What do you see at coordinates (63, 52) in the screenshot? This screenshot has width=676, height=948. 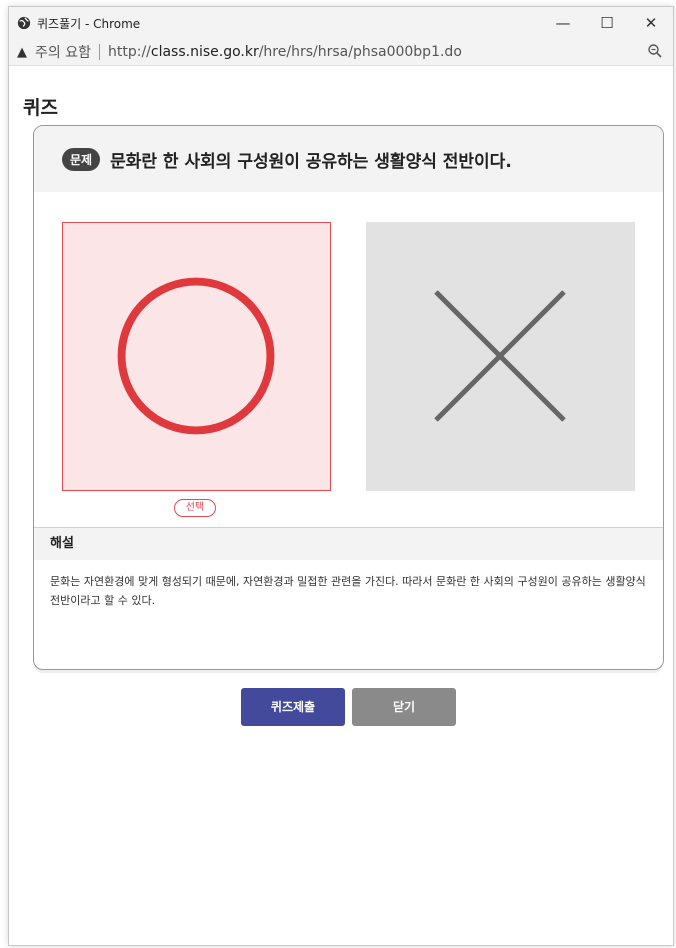 I see `security-warning-text: 주의 요함` at bounding box center [63, 52].